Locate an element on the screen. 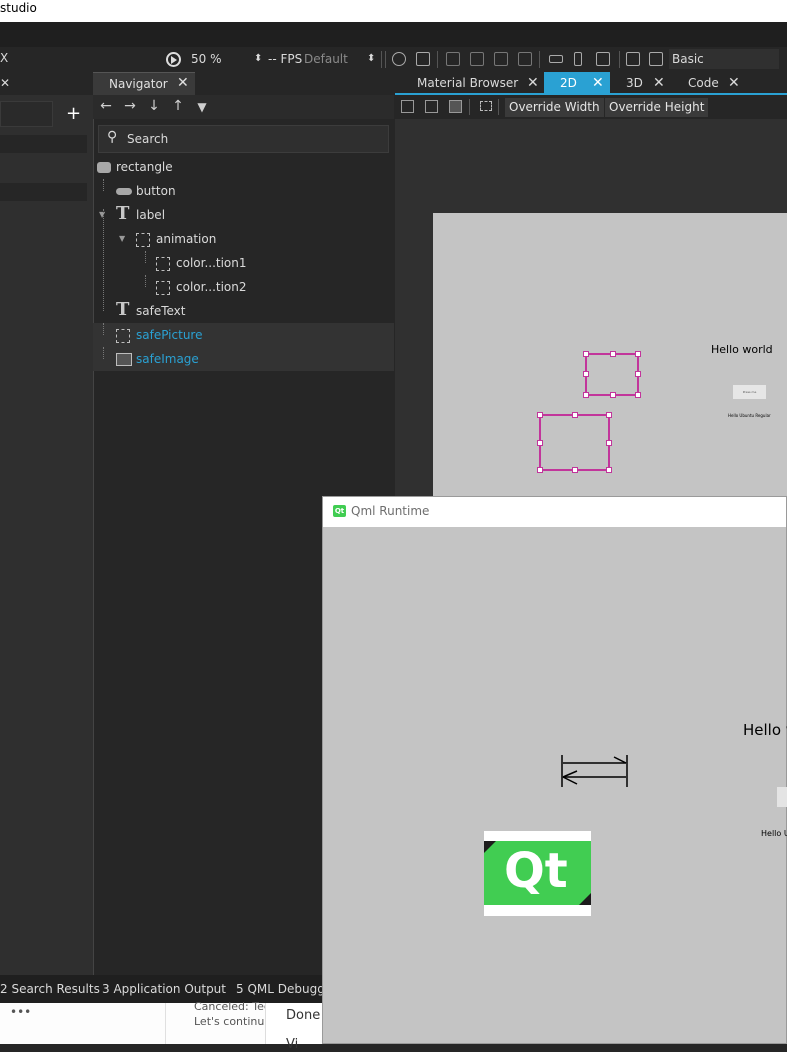  tab-2d: 2D ✕ is located at coordinates (577, 83).